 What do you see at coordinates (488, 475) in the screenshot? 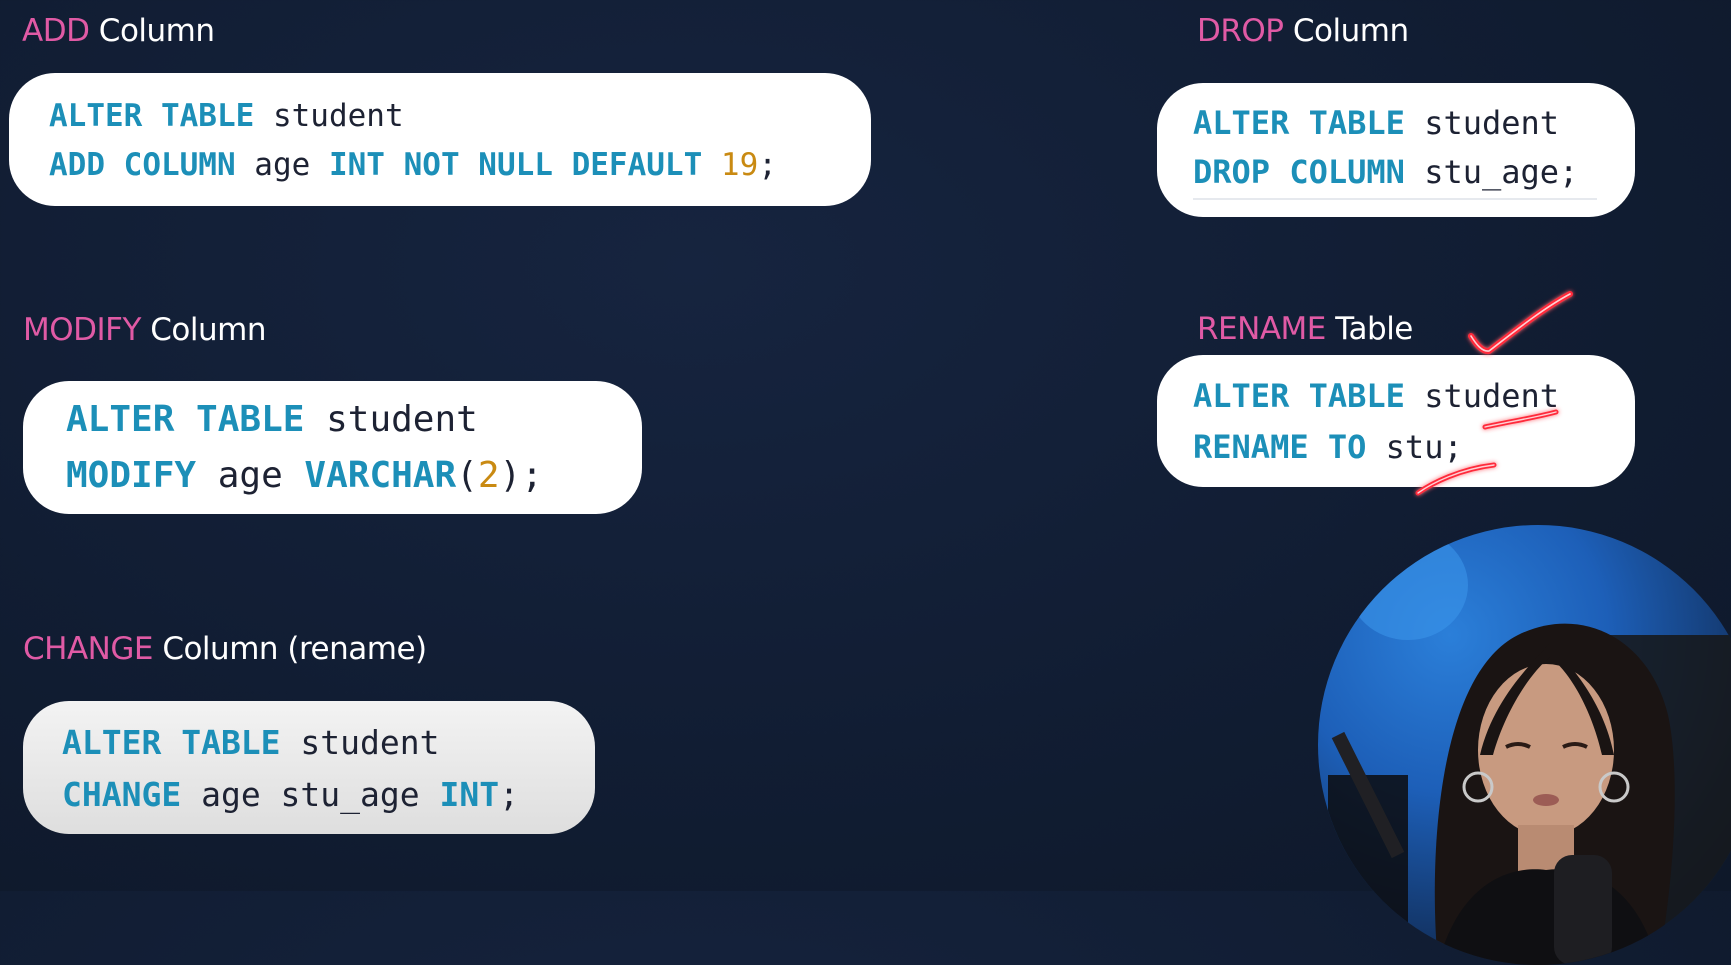
I see `sql-number: 2` at bounding box center [488, 475].